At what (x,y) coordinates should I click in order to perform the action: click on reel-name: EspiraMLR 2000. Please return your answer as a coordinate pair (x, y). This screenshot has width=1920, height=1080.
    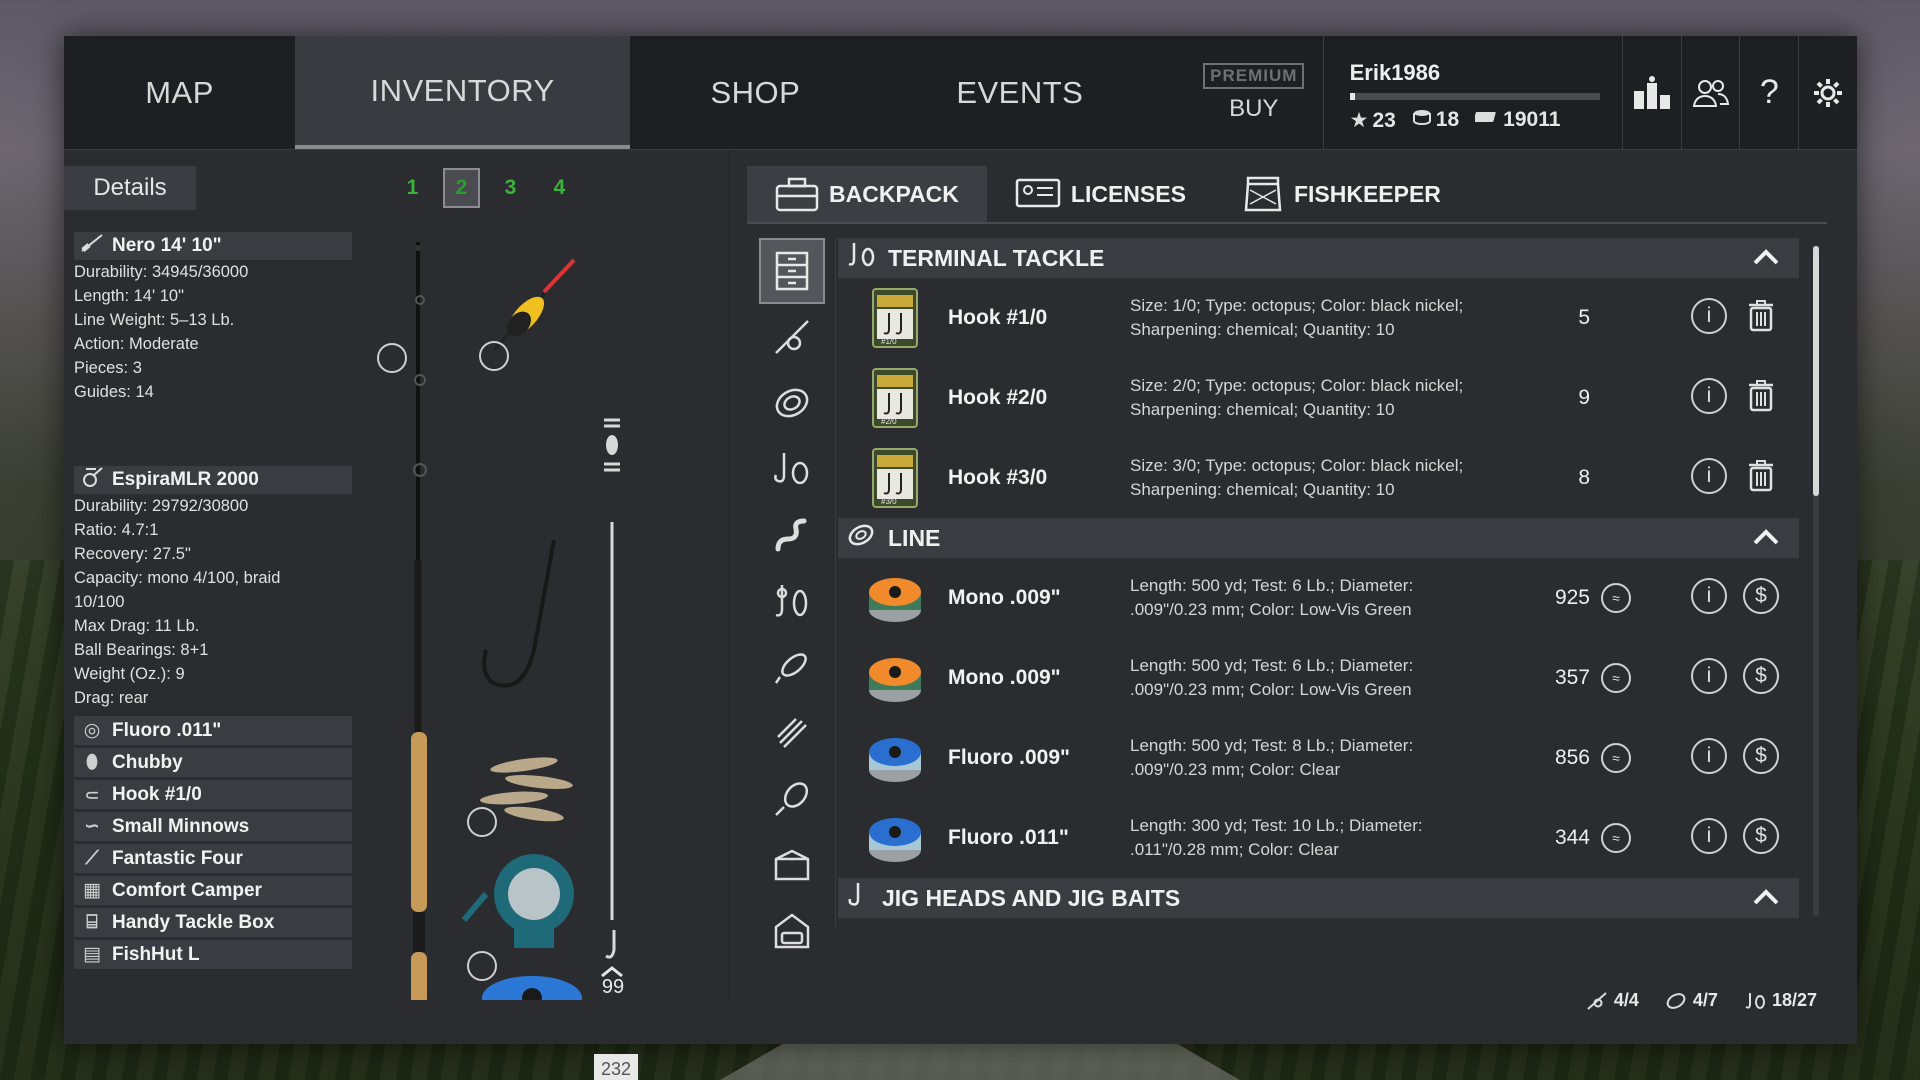
    Looking at the image, I should click on (185, 479).